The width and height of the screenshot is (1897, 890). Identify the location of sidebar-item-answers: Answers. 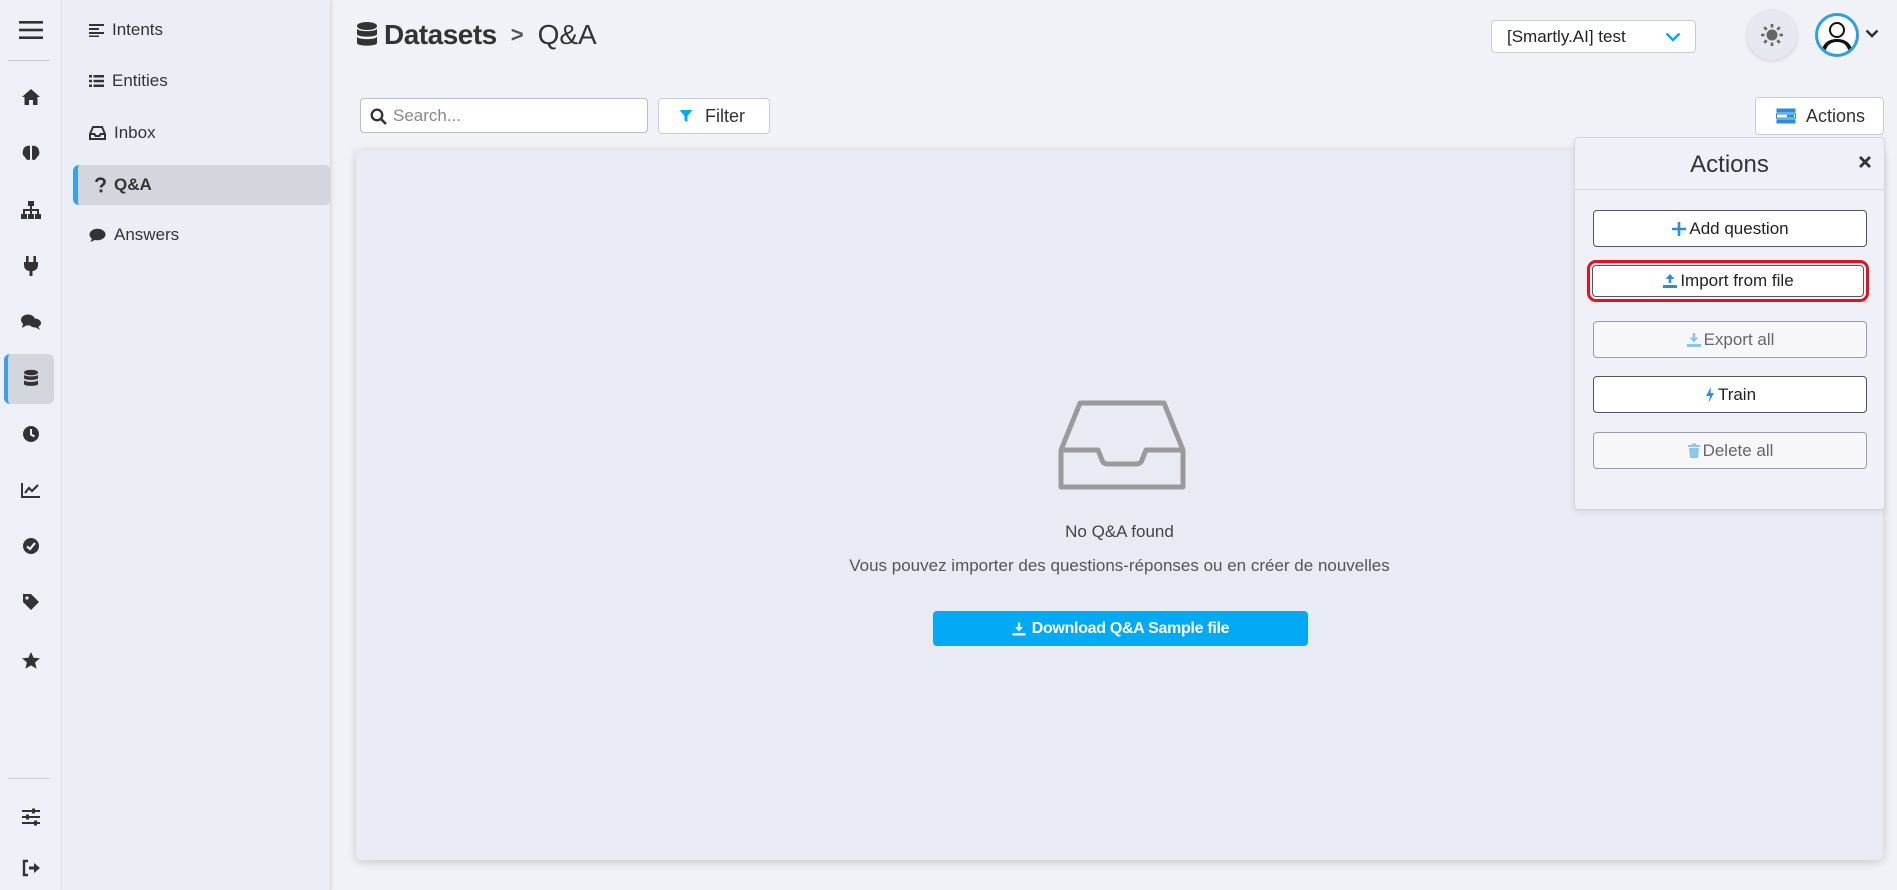
(202, 235).